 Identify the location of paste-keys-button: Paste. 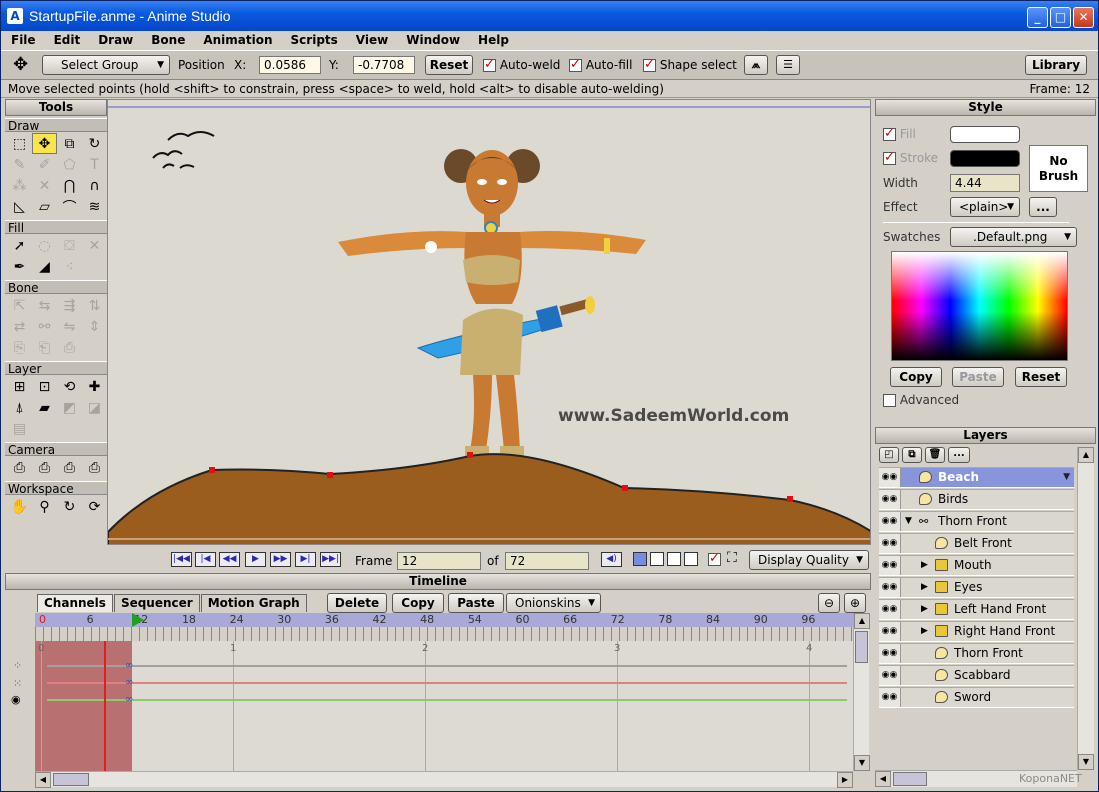
(476, 603).